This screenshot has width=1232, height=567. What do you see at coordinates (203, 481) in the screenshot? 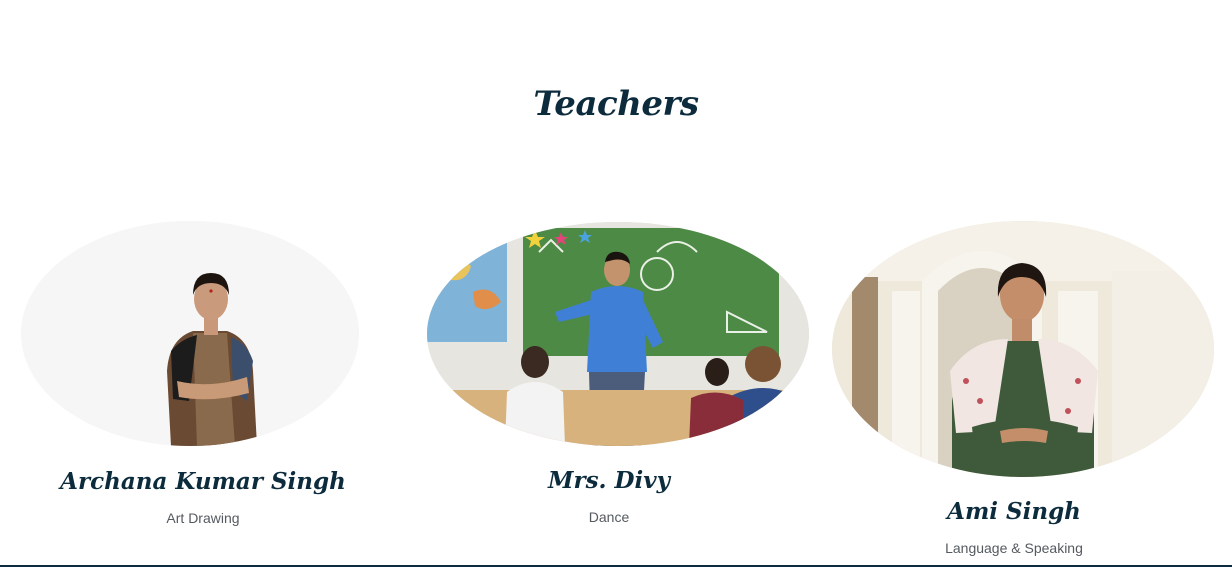
I see `teacher-name: Archana Kumar Singh` at bounding box center [203, 481].